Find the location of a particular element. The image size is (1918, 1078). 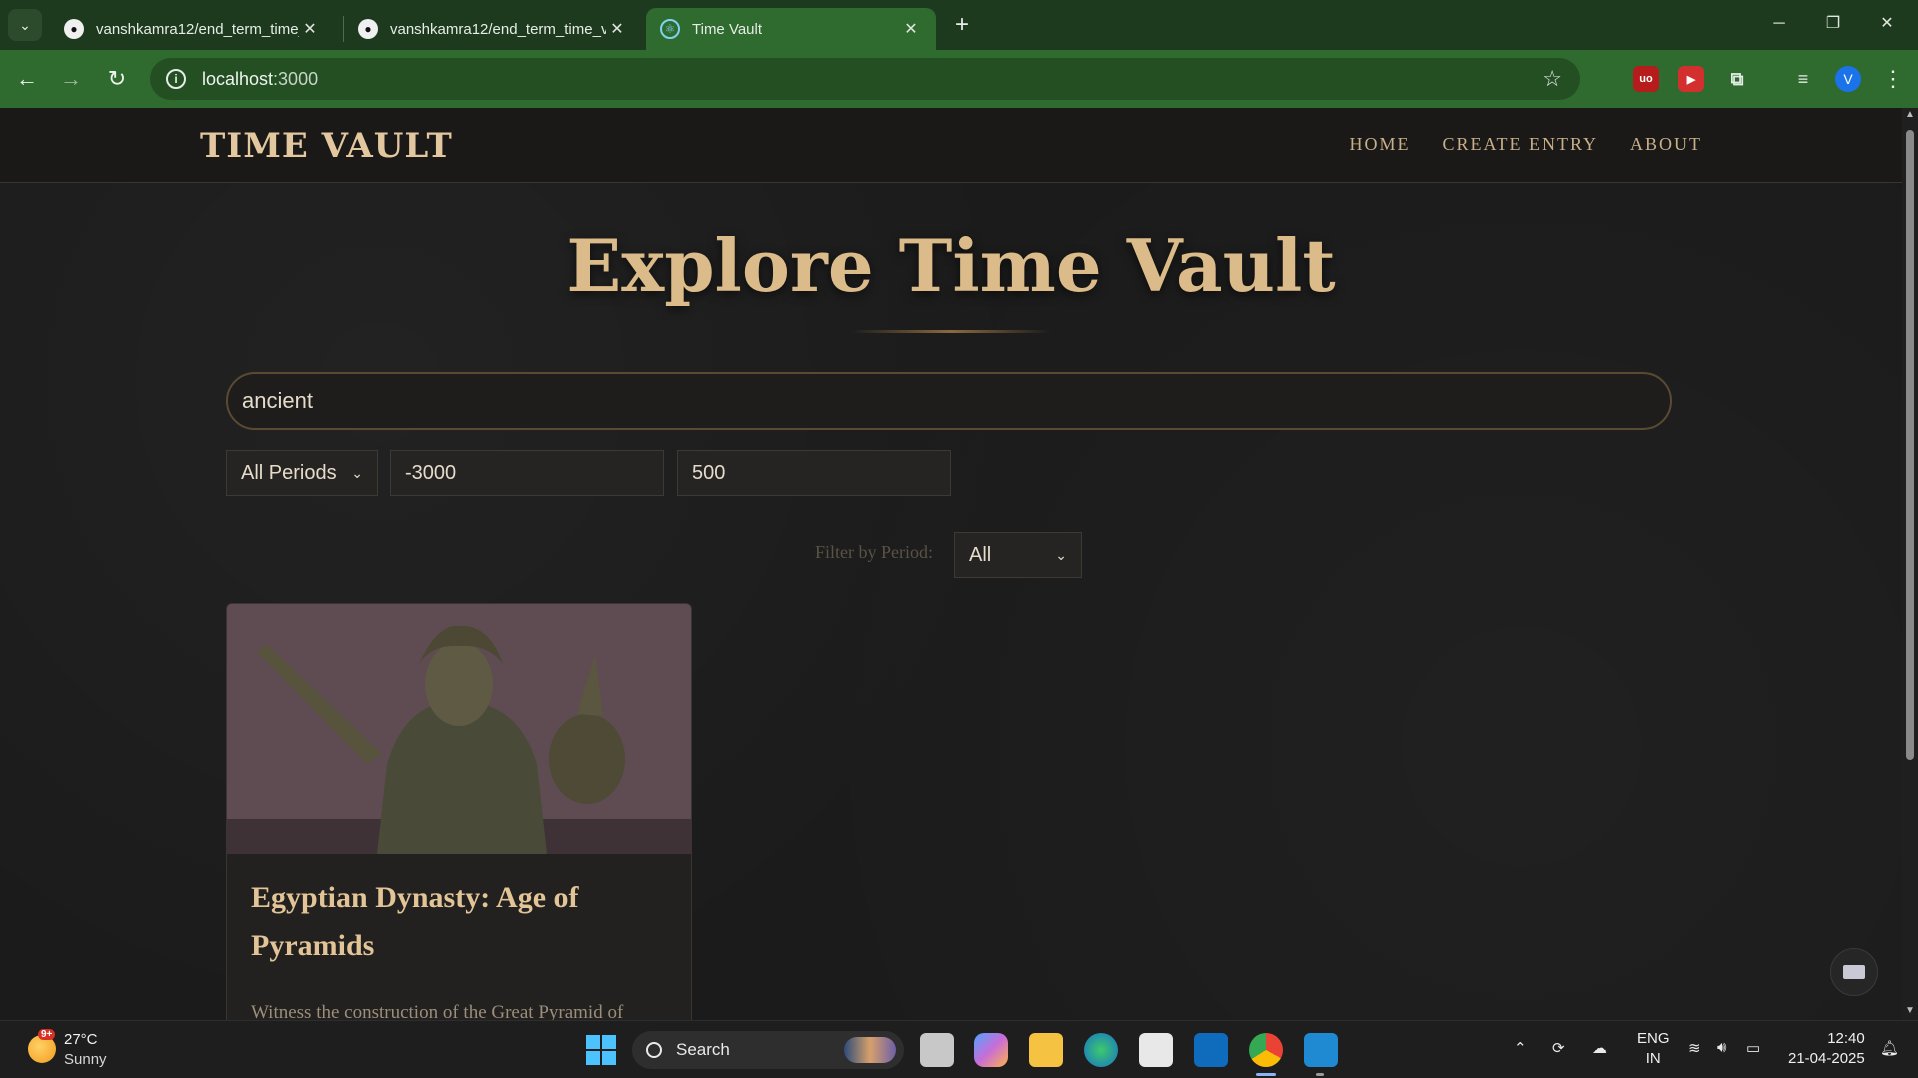

profile-avatar: V is located at coordinates (1848, 79).